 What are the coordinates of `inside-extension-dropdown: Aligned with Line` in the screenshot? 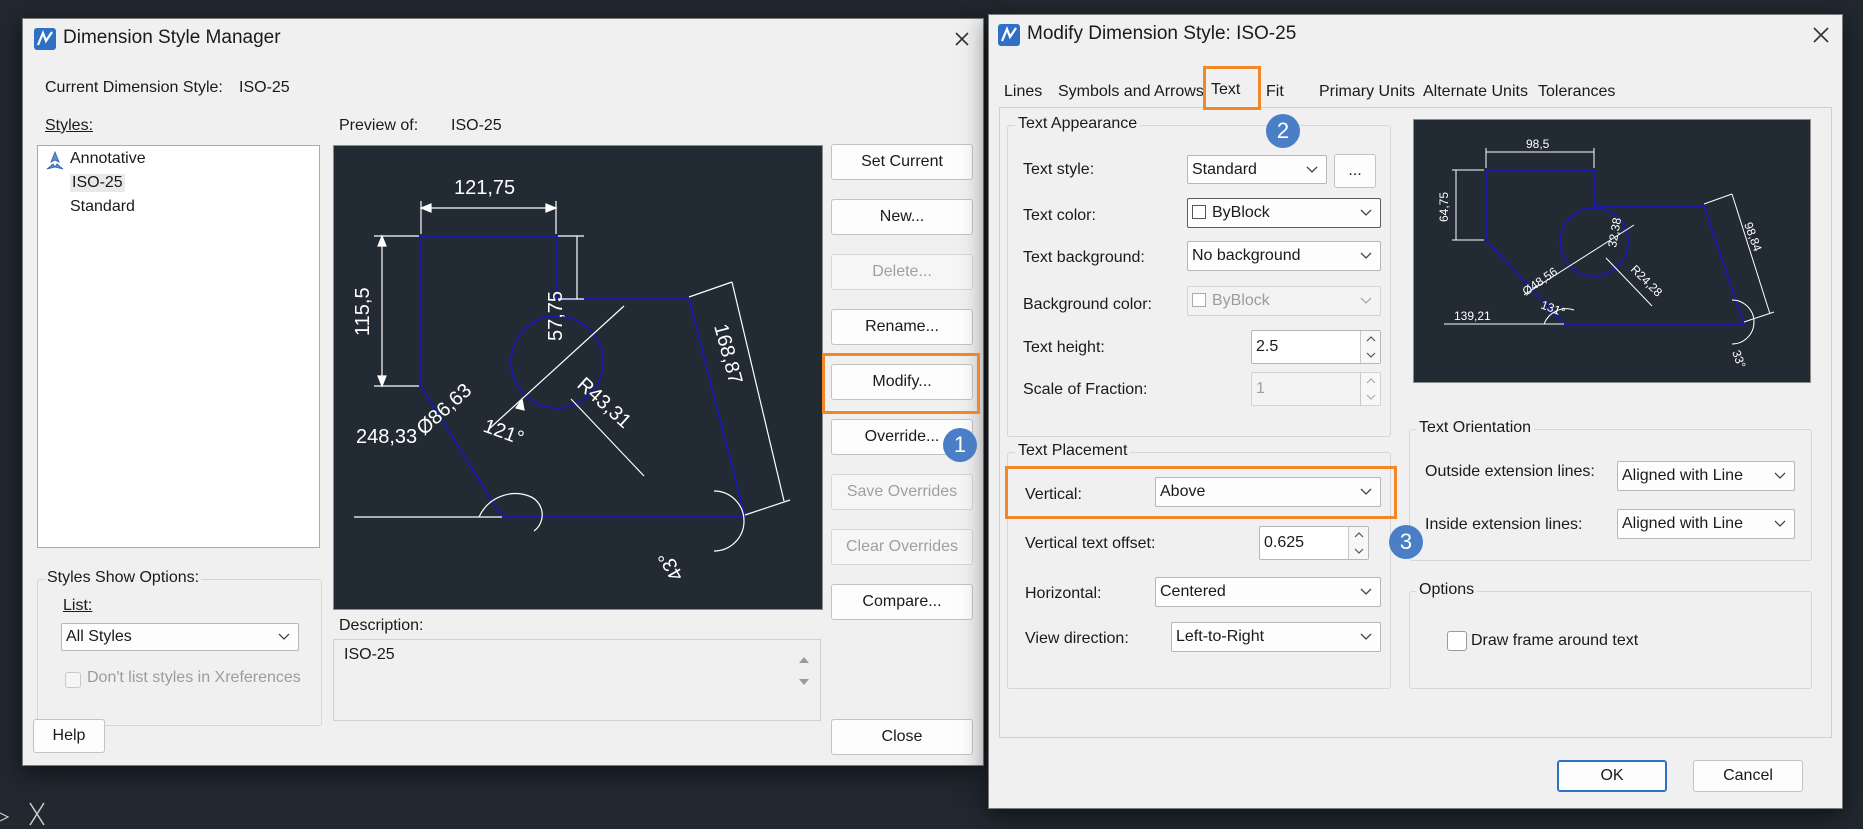 It's located at (1706, 524).